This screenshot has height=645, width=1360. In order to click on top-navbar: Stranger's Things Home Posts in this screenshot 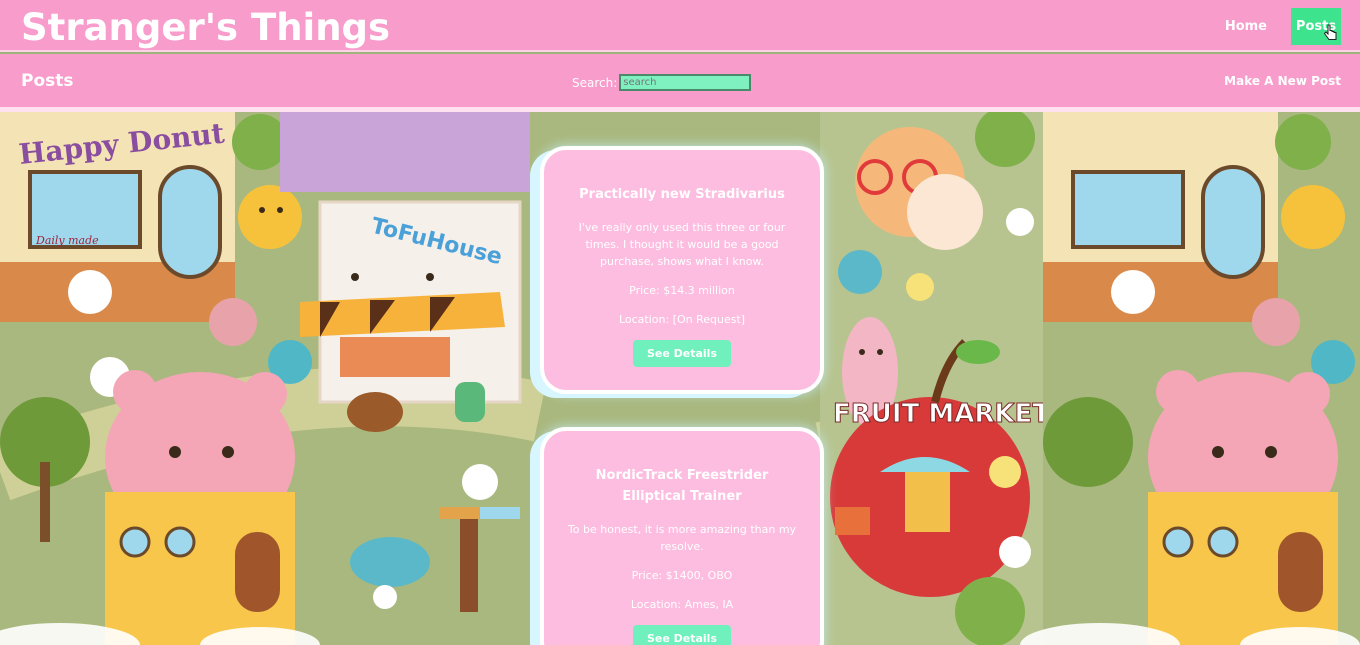, I will do `click(680, 26)`.